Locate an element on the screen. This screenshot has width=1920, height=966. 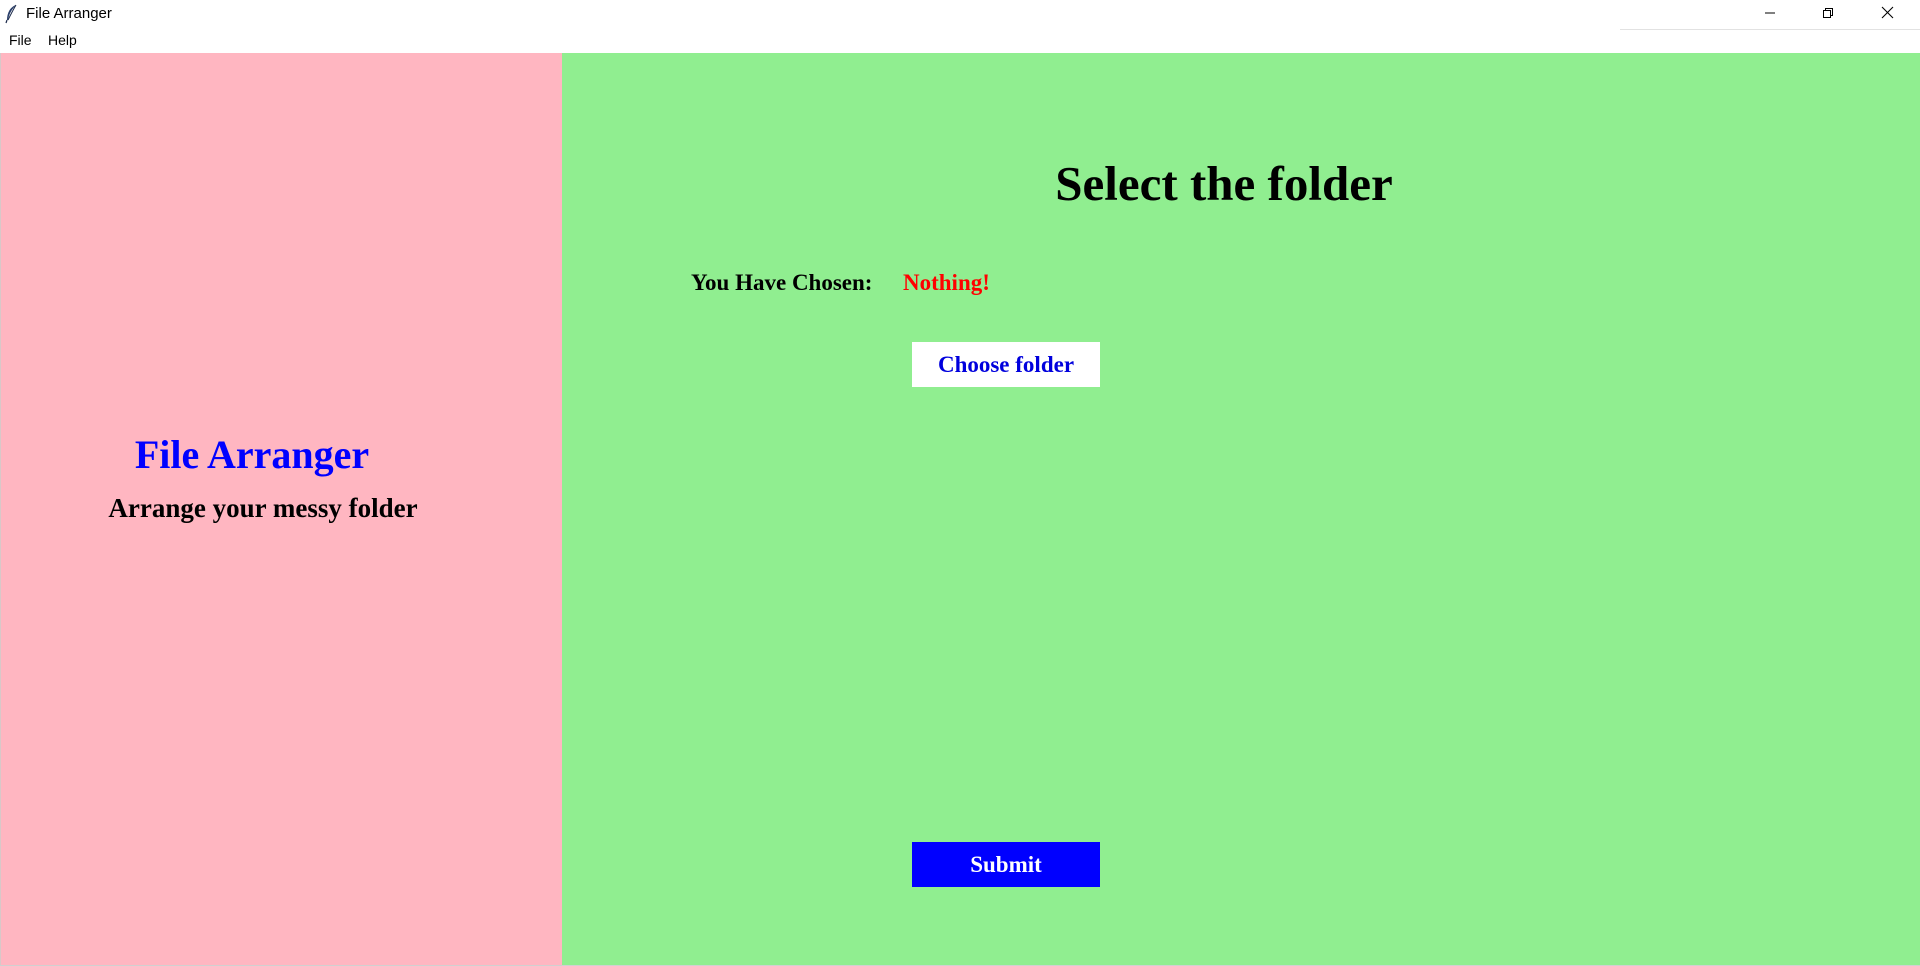
maximize-button is located at coordinates (1828, 14).